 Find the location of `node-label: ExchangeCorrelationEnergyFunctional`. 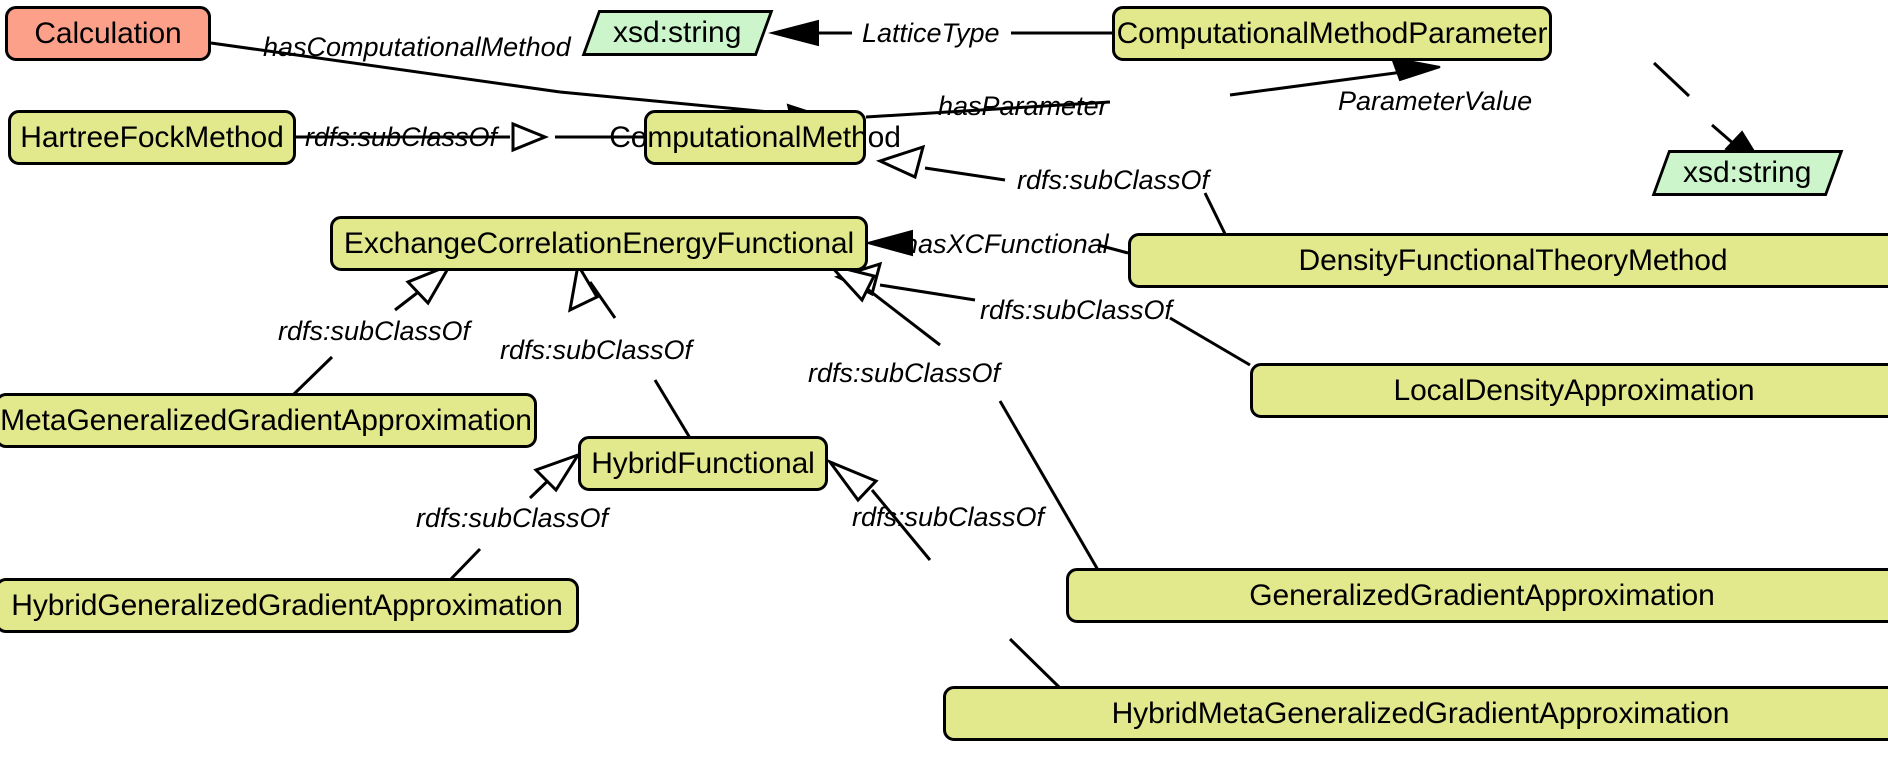

node-label: ExchangeCorrelationEnergyFunctional is located at coordinates (599, 243).